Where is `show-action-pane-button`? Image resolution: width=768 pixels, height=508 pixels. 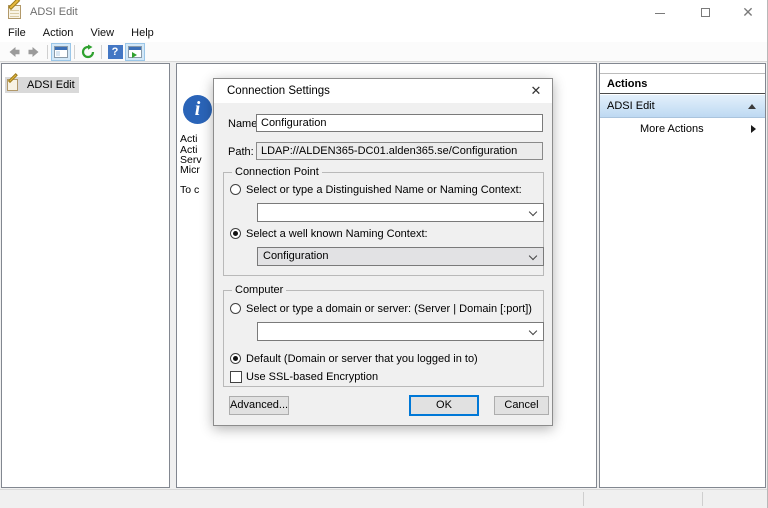
show-action-pane-button is located at coordinates (135, 51).